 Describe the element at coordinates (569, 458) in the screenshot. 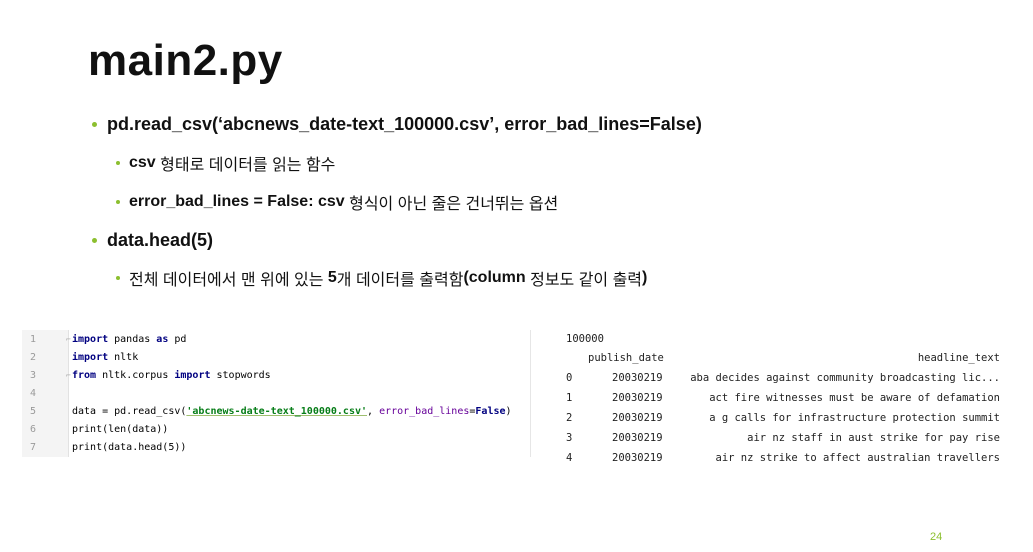

I see `row-index: 4` at that location.